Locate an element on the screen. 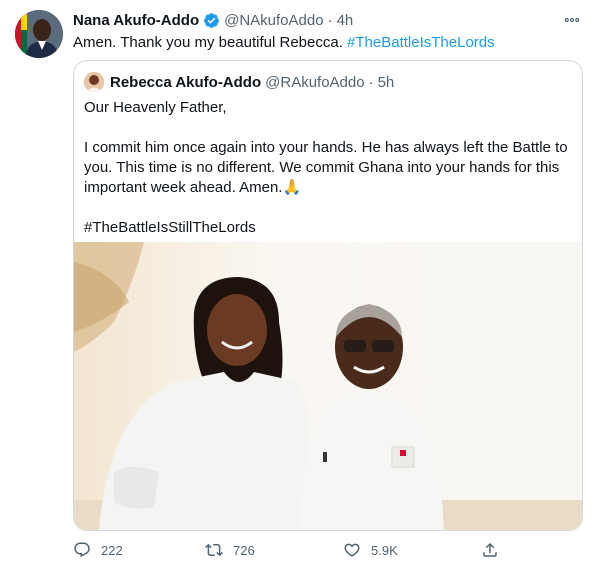  share-icon is located at coordinates (490, 549).